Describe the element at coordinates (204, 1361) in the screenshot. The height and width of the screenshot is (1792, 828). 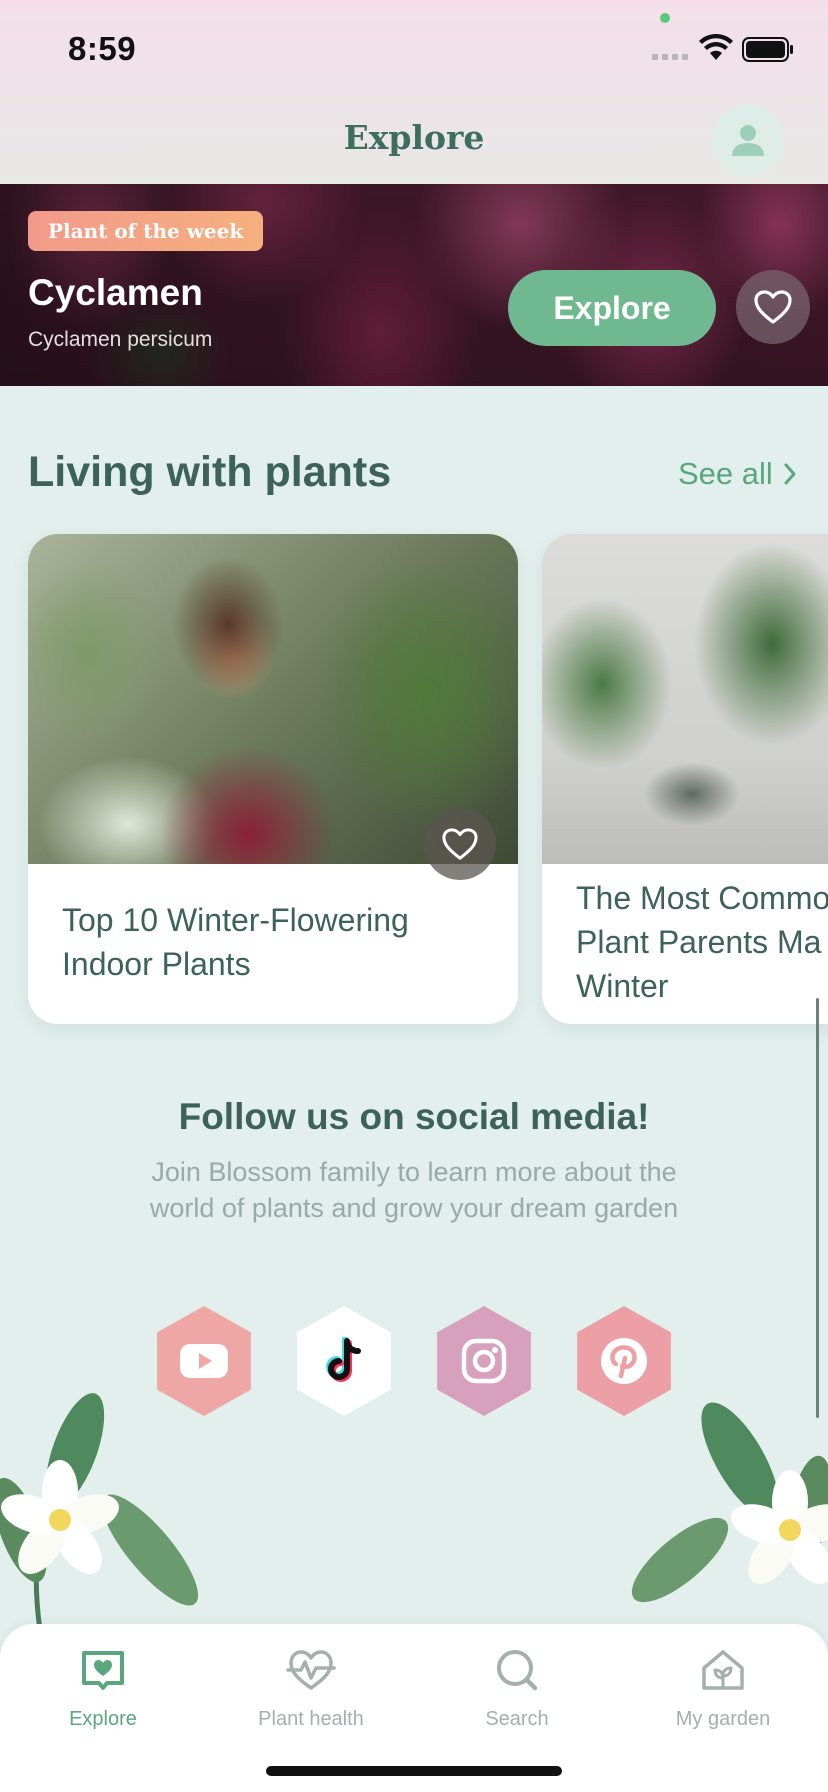
I see `youtube-icon` at that location.